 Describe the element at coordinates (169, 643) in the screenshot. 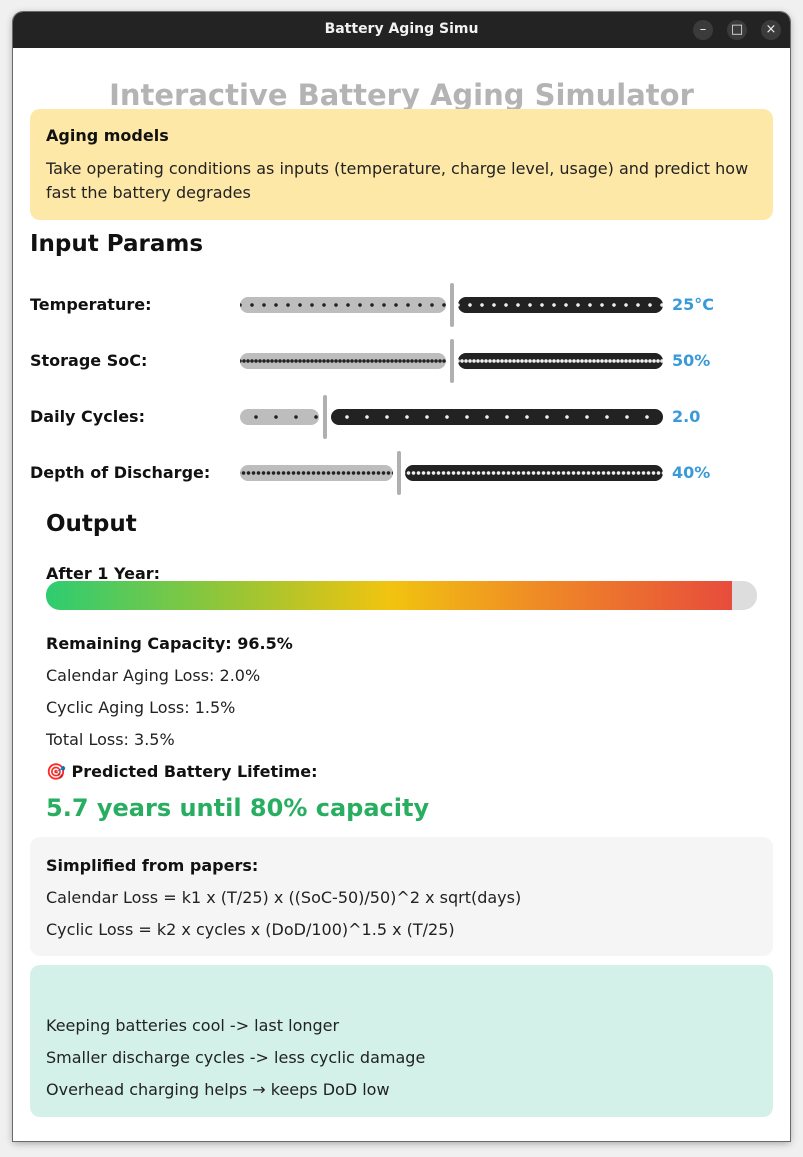

I see `remaining-capacity: Remaining Capacity: 96.5%` at that location.